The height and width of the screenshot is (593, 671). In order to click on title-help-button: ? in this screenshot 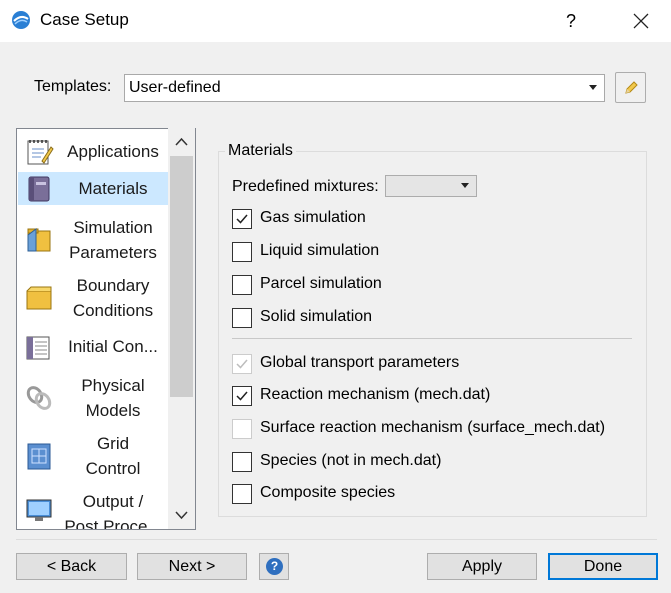, I will do `click(571, 21)`.